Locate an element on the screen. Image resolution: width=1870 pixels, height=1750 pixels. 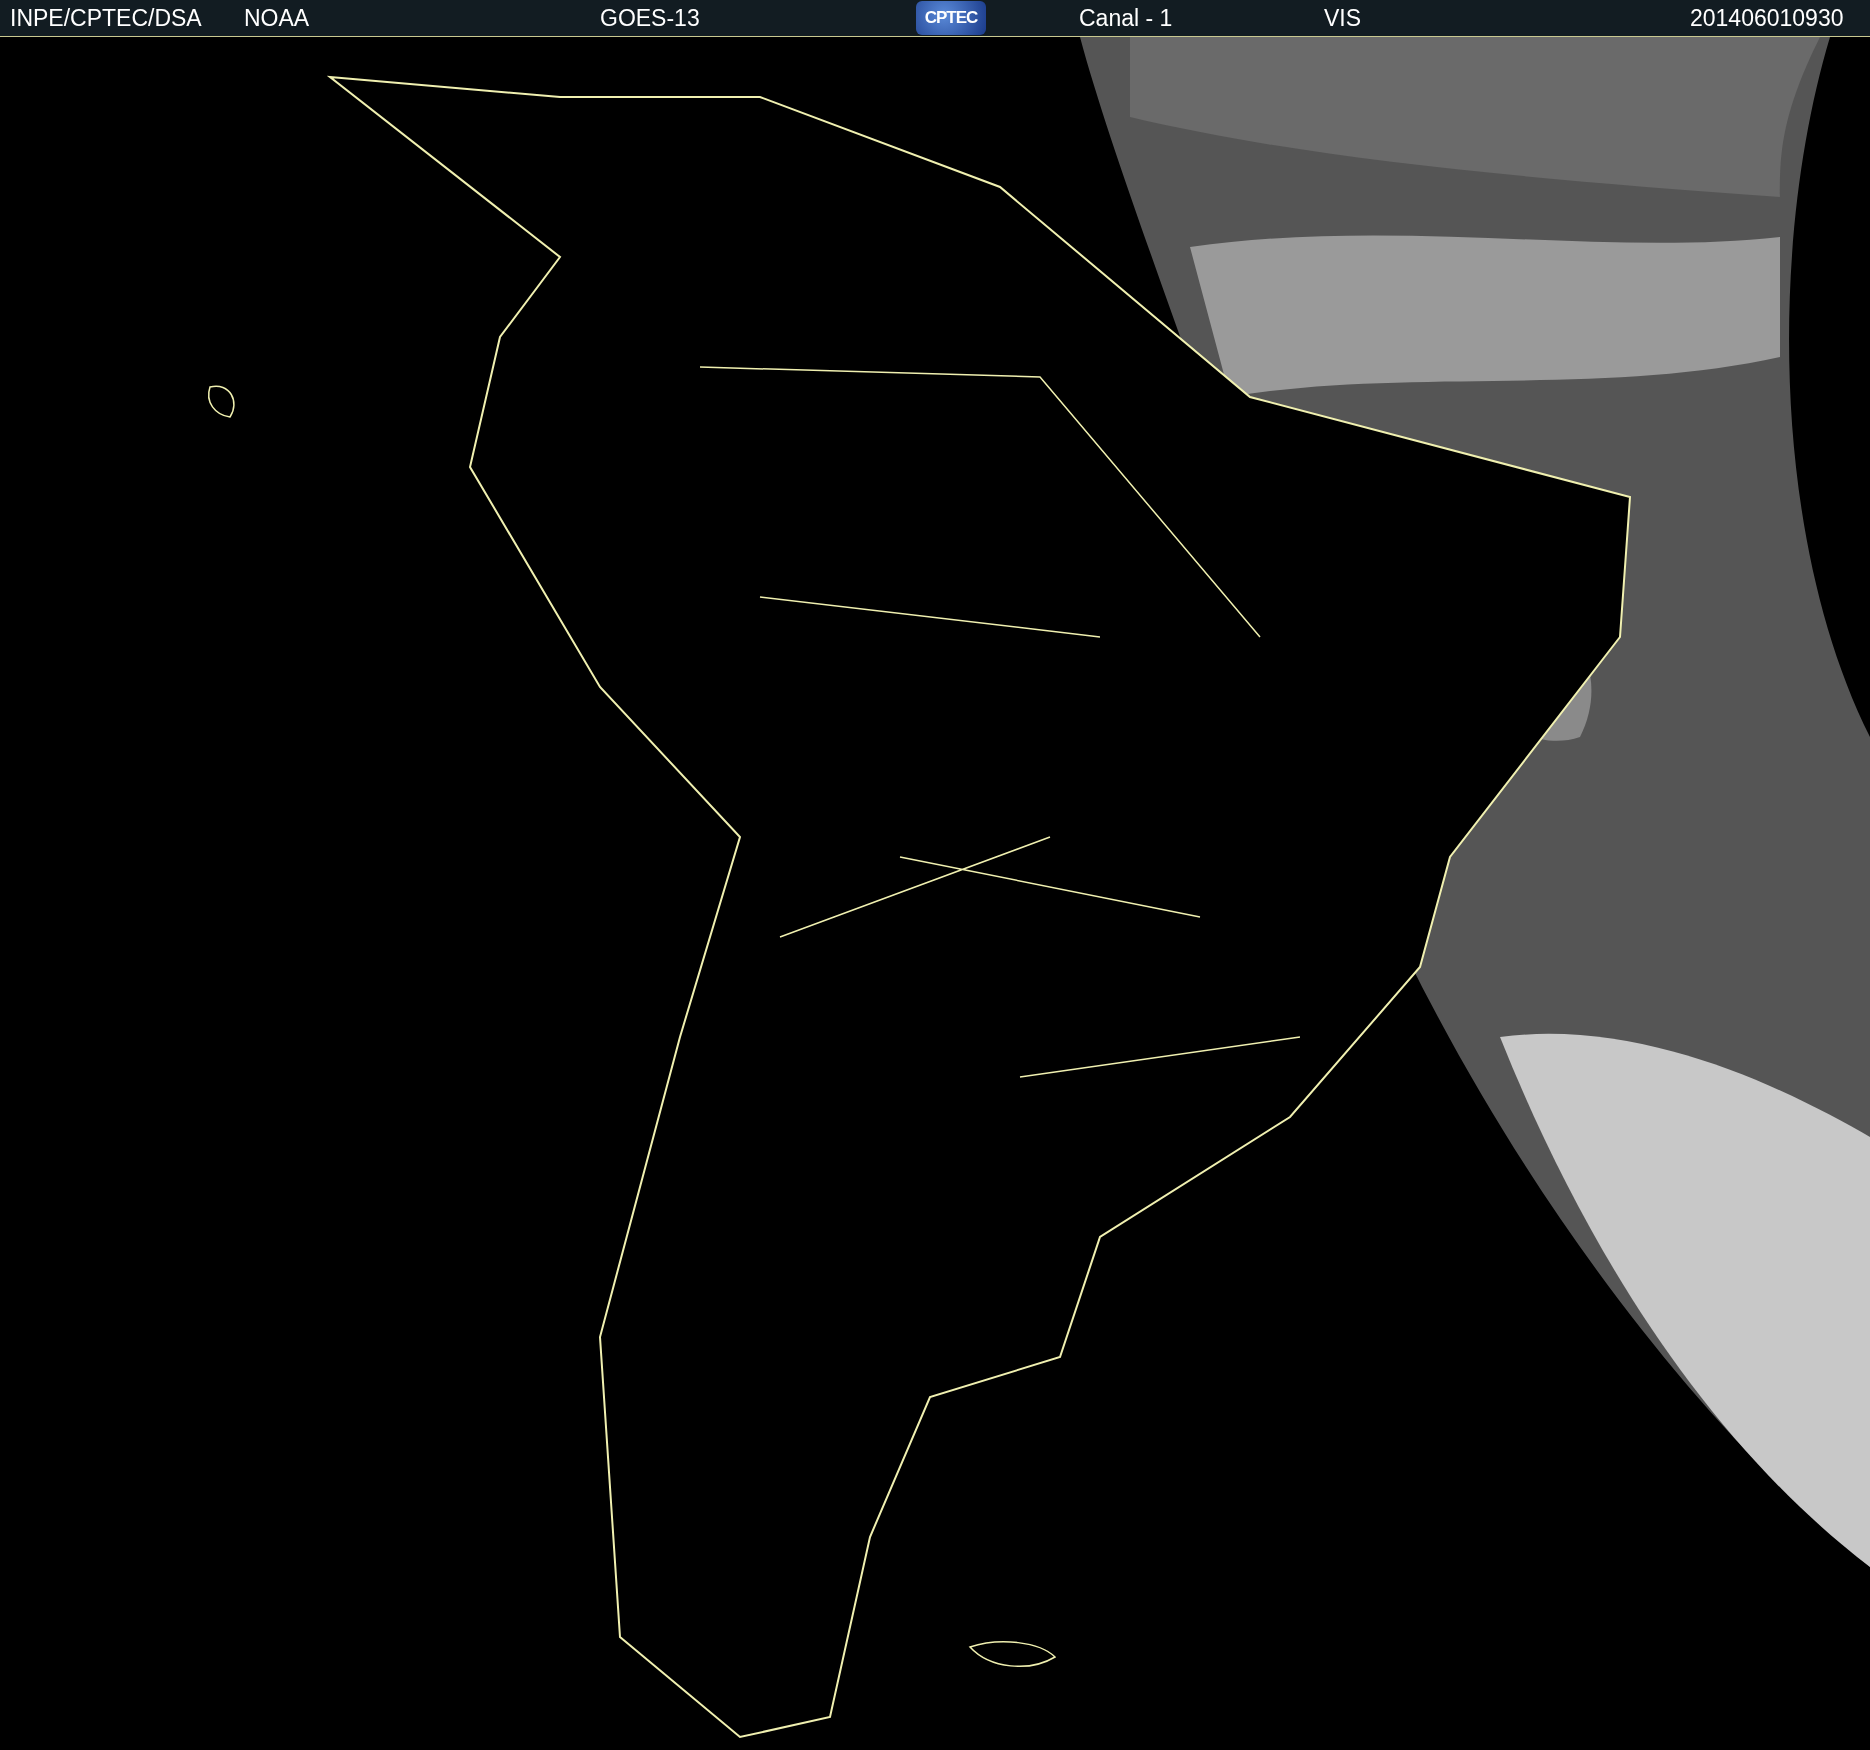
logo: CPTEC is located at coordinates (951, 18).